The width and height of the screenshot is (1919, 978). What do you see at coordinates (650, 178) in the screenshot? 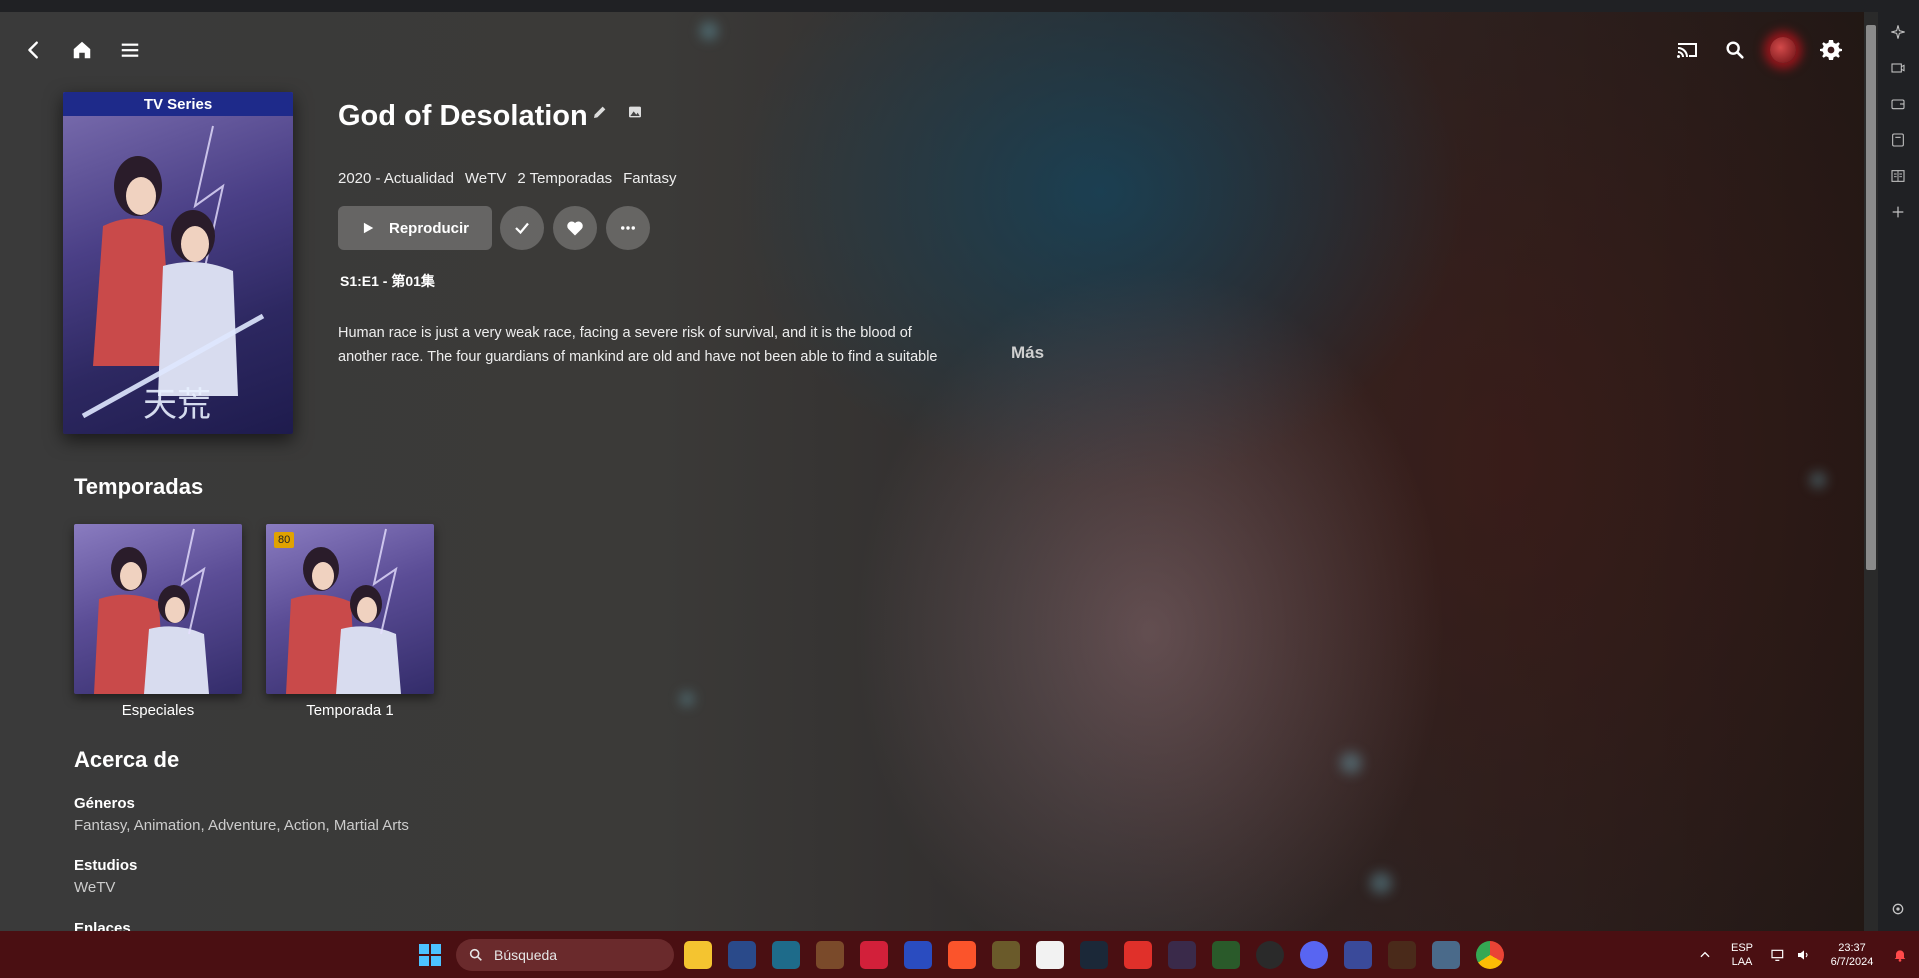
I see `meta-genre: Fantasy` at bounding box center [650, 178].